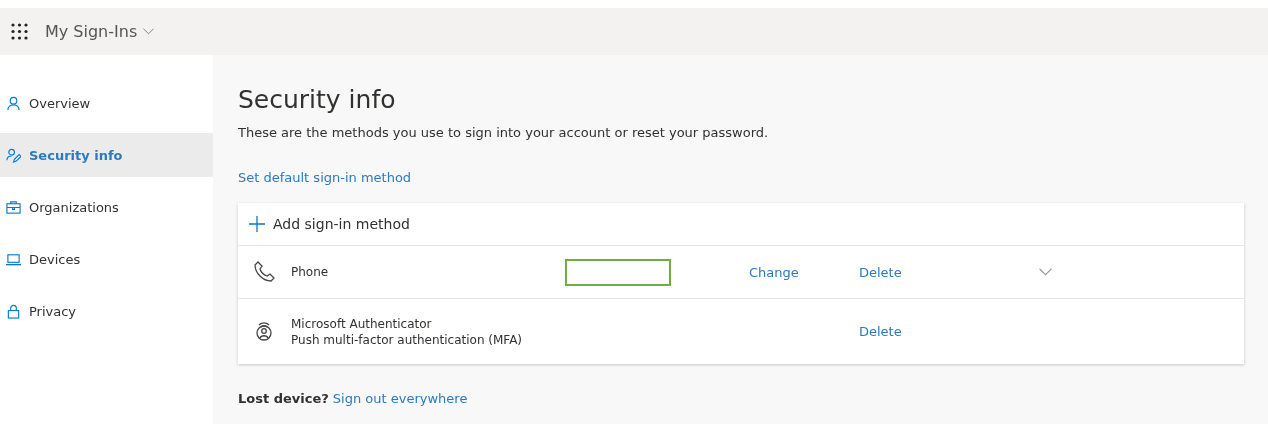 The width and height of the screenshot is (1268, 424). Describe the element at coordinates (100, 31) in the screenshot. I see `app-title-menu: My Sign-Ins` at that location.